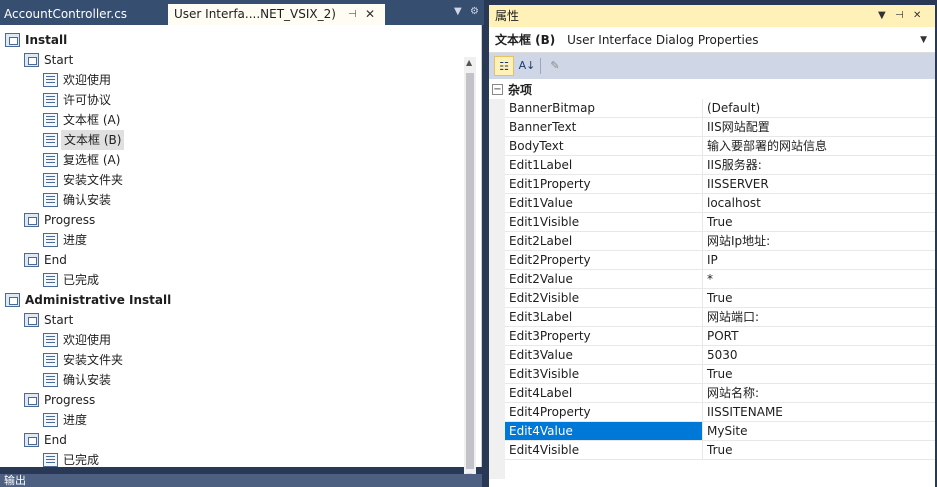 This screenshot has width=937, height=487. Describe the element at coordinates (604, 222) in the screenshot. I see `property-name: Edit1Visible` at that location.